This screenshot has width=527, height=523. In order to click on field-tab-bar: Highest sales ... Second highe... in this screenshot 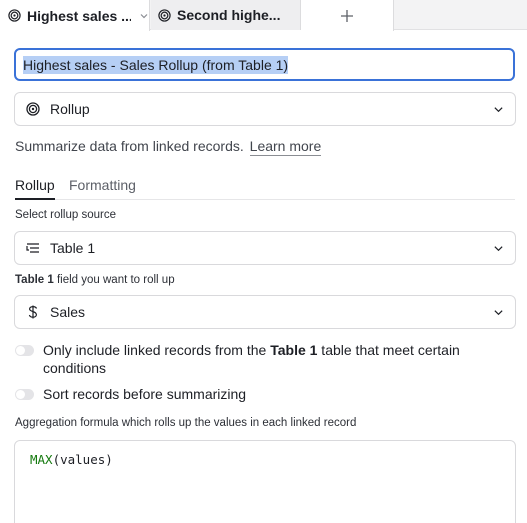, I will do `click(263, 15)`.